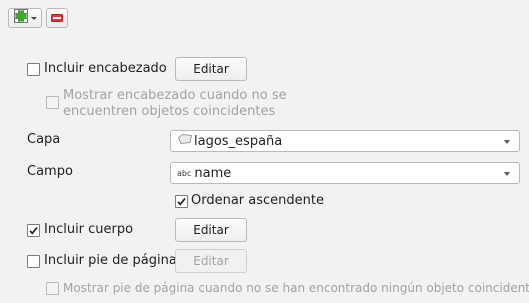 The image size is (529, 303). Describe the element at coordinates (50, 171) in the screenshot. I see `field-label: Campo` at that location.